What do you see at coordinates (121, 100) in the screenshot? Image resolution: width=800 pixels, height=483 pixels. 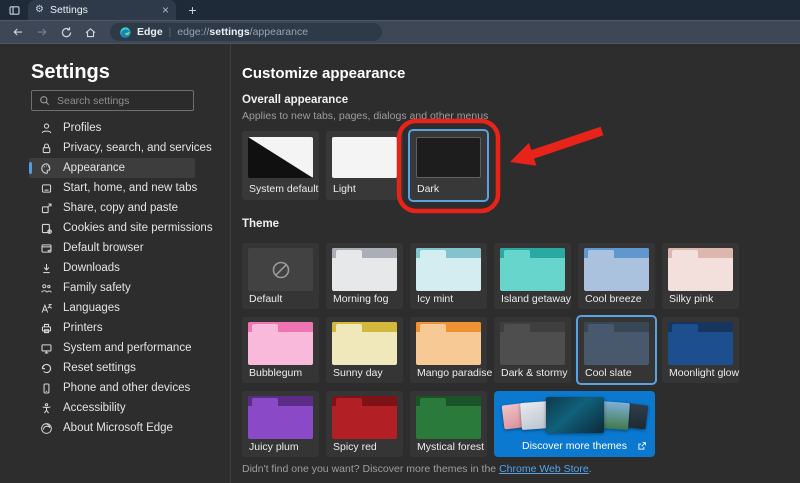 I see `search-settings-input` at bounding box center [121, 100].